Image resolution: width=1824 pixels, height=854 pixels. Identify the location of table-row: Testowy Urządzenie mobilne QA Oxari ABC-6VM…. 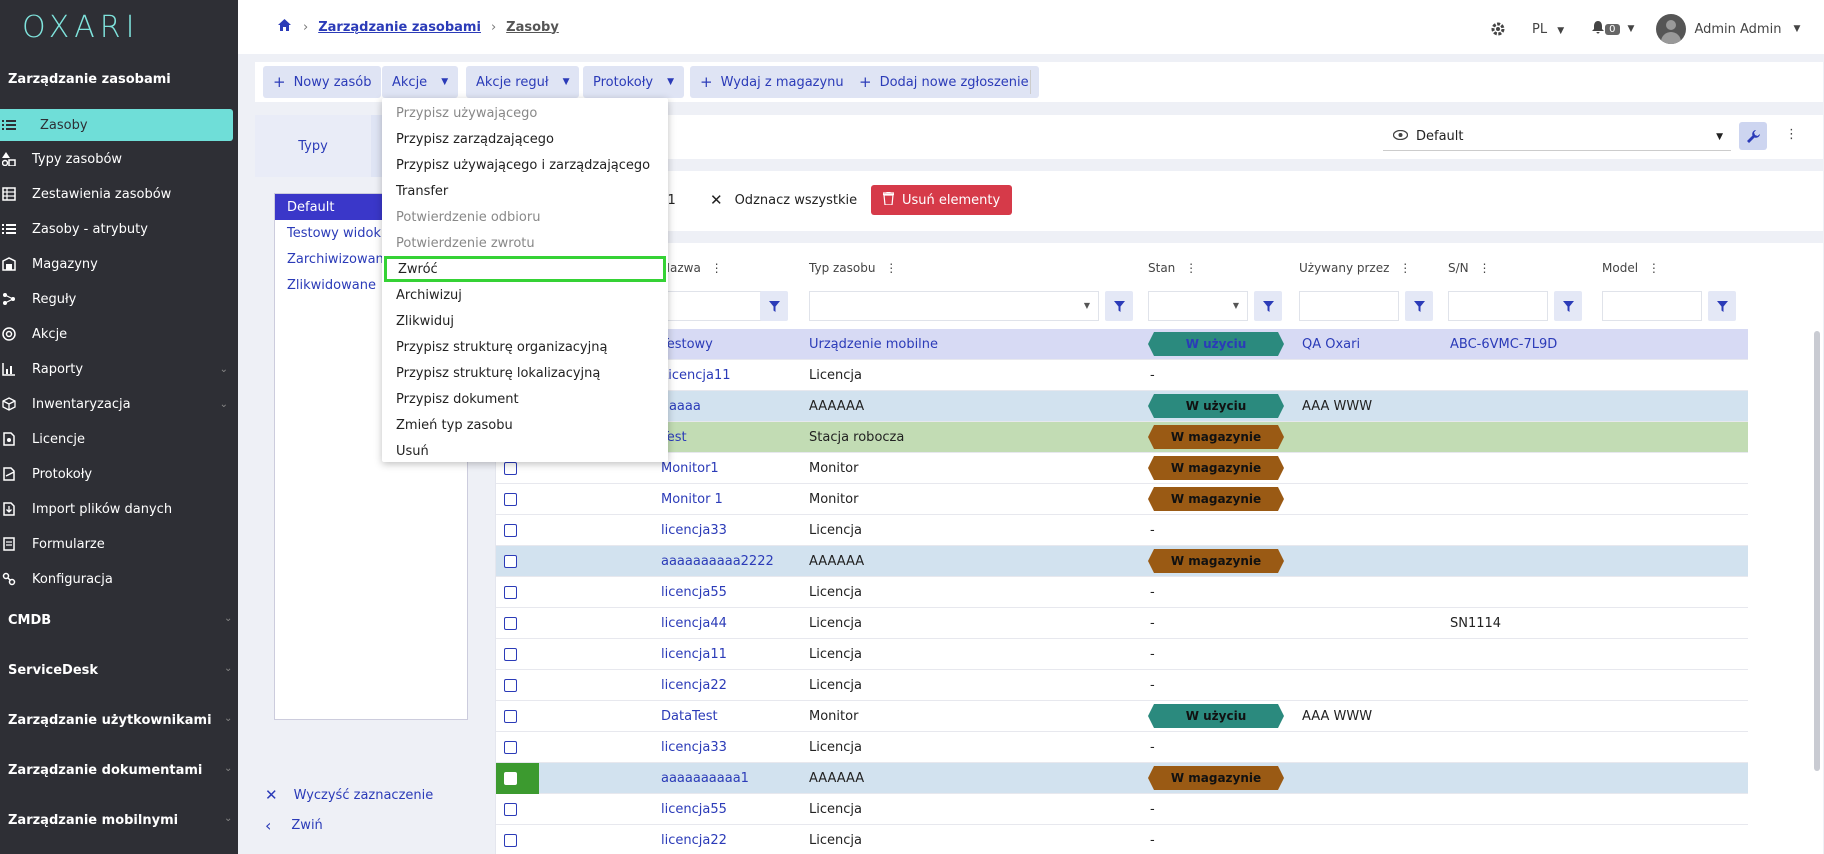
(1122, 344).